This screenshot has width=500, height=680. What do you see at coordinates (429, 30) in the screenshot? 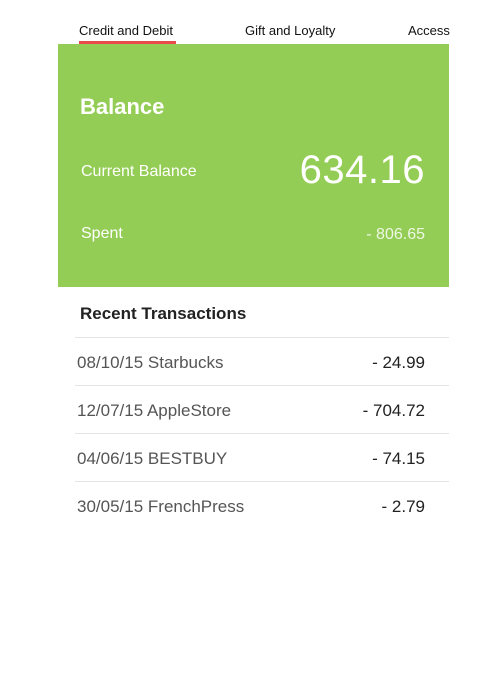
I see `tab-access: Access` at bounding box center [429, 30].